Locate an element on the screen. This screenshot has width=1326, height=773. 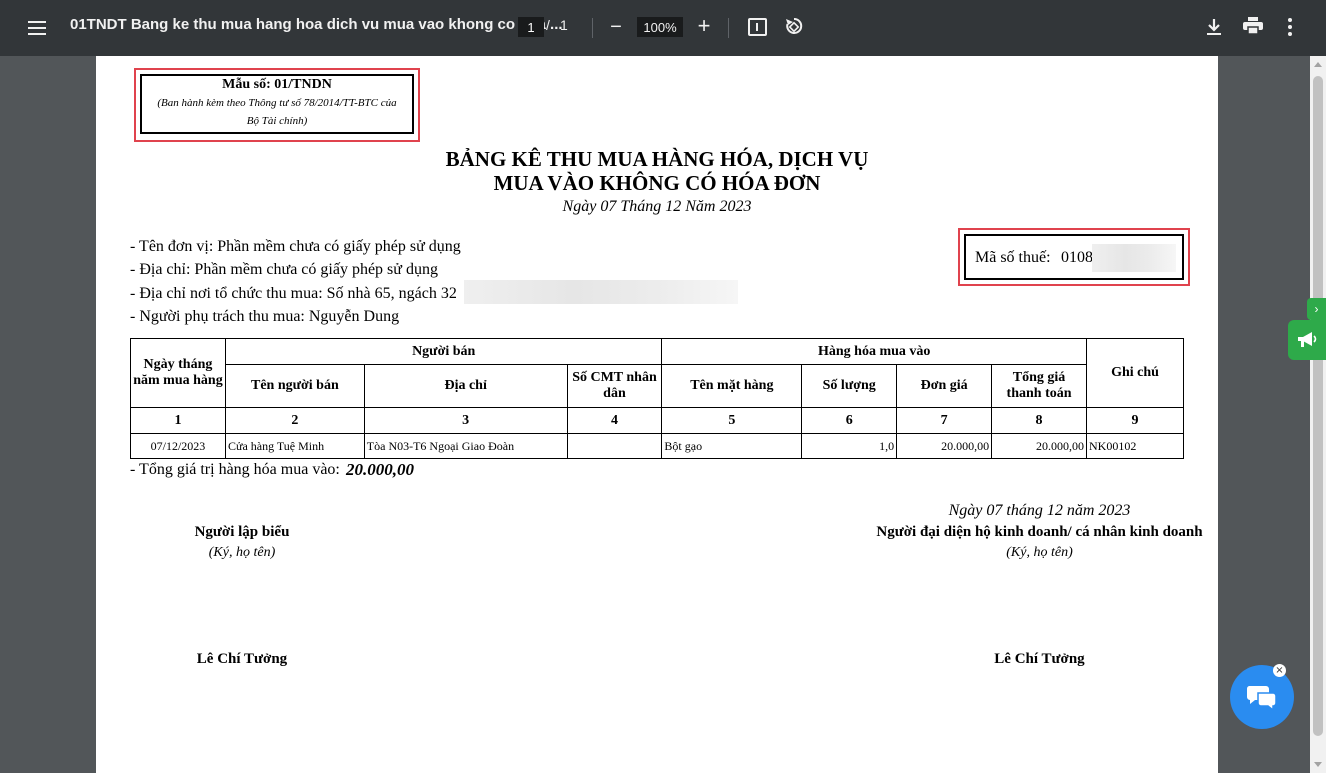
column-number: 4 is located at coordinates (614, 420).